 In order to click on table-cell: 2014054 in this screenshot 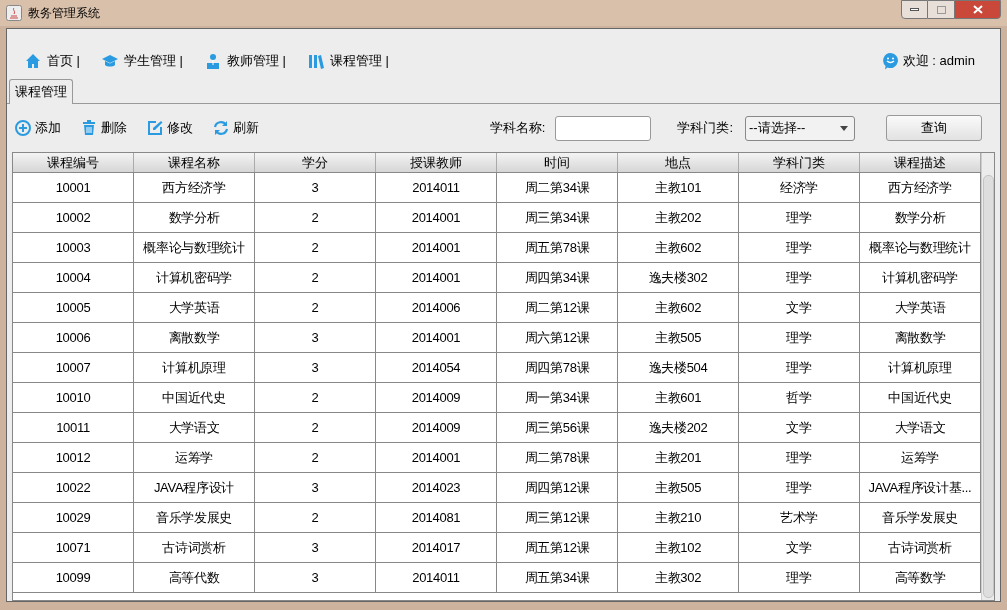, I will do `click(436, 367)`.